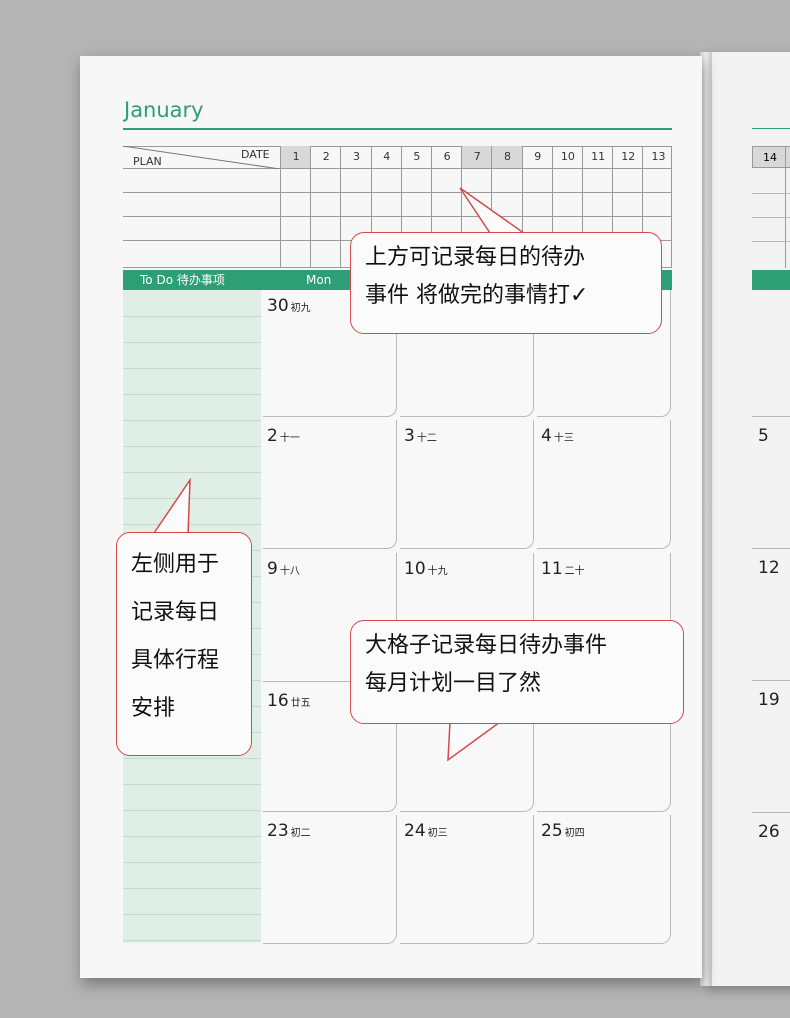  Describe the element at coordinates (563, 438) in the screenshot. I see `lunar-date: 十三` at that location.